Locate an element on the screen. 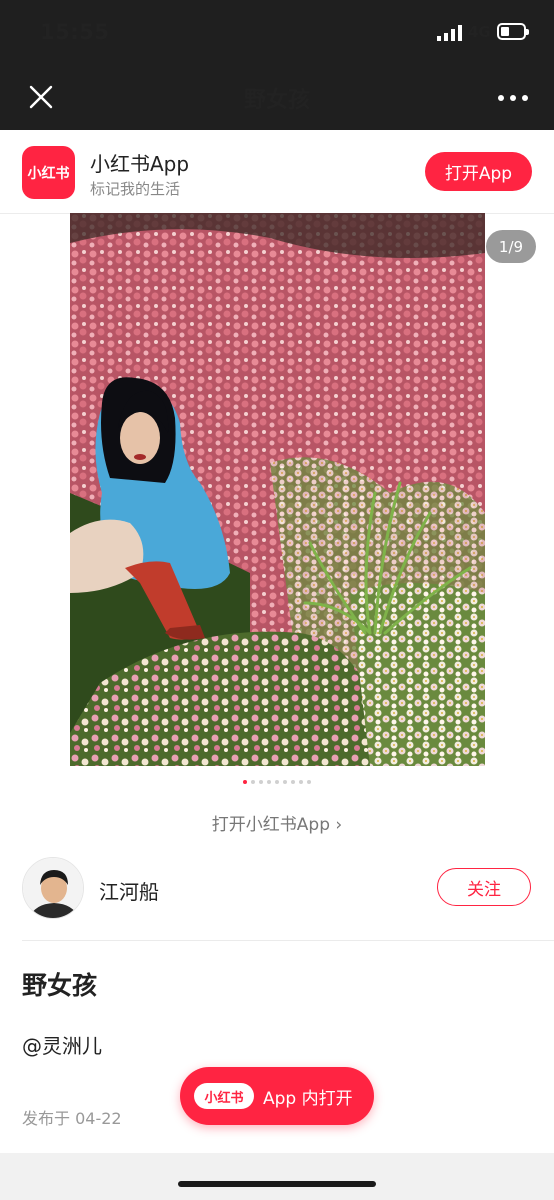  more-icon is located at coordinates (513, 98).